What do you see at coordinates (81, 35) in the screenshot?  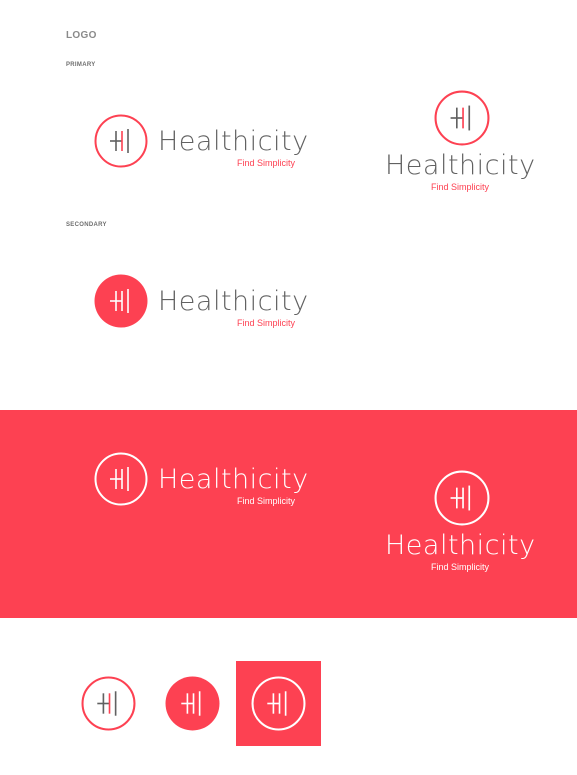 I see `section-title-logo: LOGO` at bounding box center [81, 35].